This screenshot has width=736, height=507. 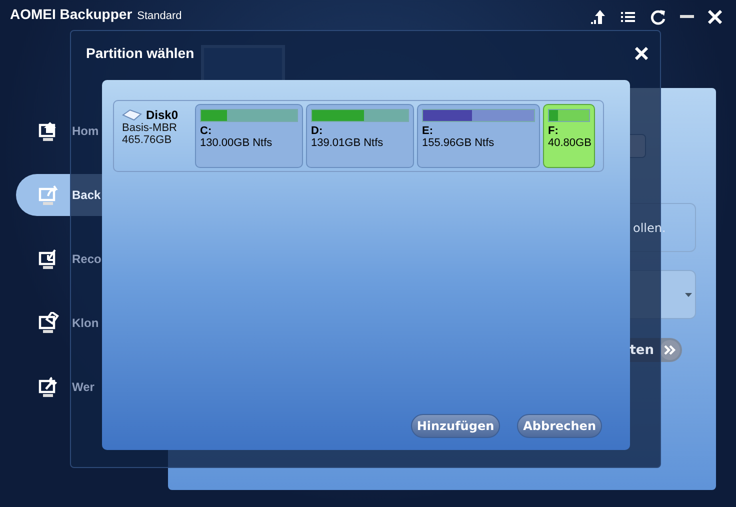 I want to click on sidebar-item: Hom, so click(x=61, y=131).